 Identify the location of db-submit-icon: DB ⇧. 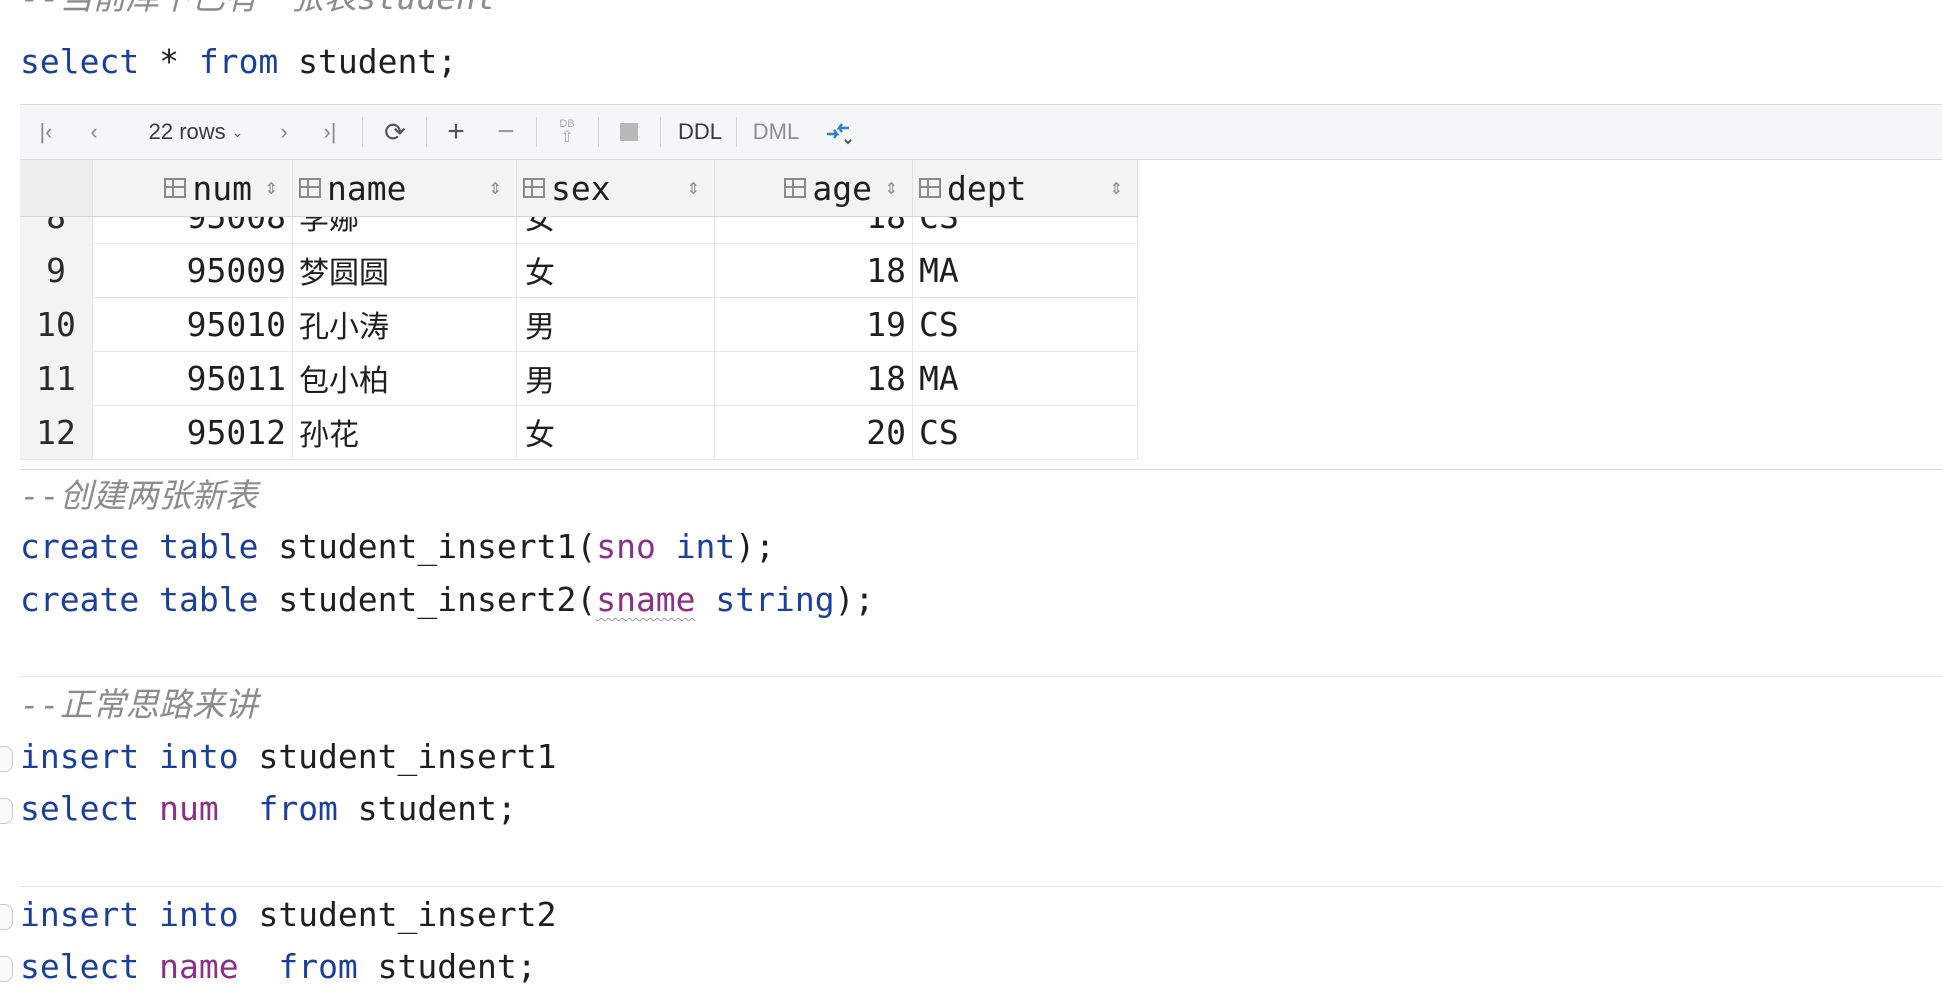
(567, 132).